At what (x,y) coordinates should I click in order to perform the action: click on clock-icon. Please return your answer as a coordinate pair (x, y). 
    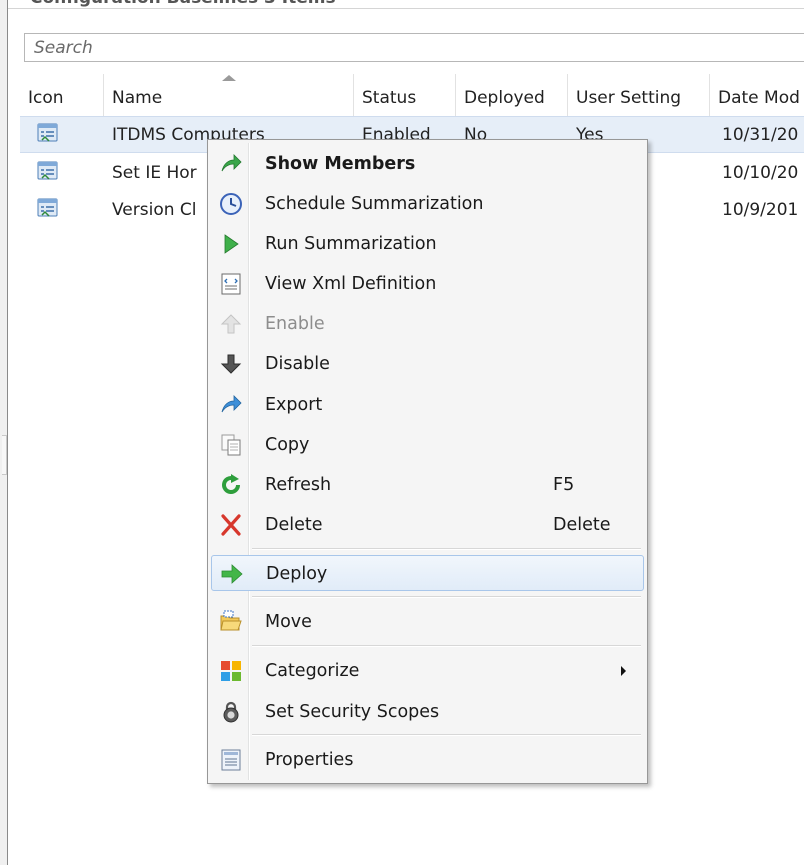
    Looking at the image, I should click on (231, 204).